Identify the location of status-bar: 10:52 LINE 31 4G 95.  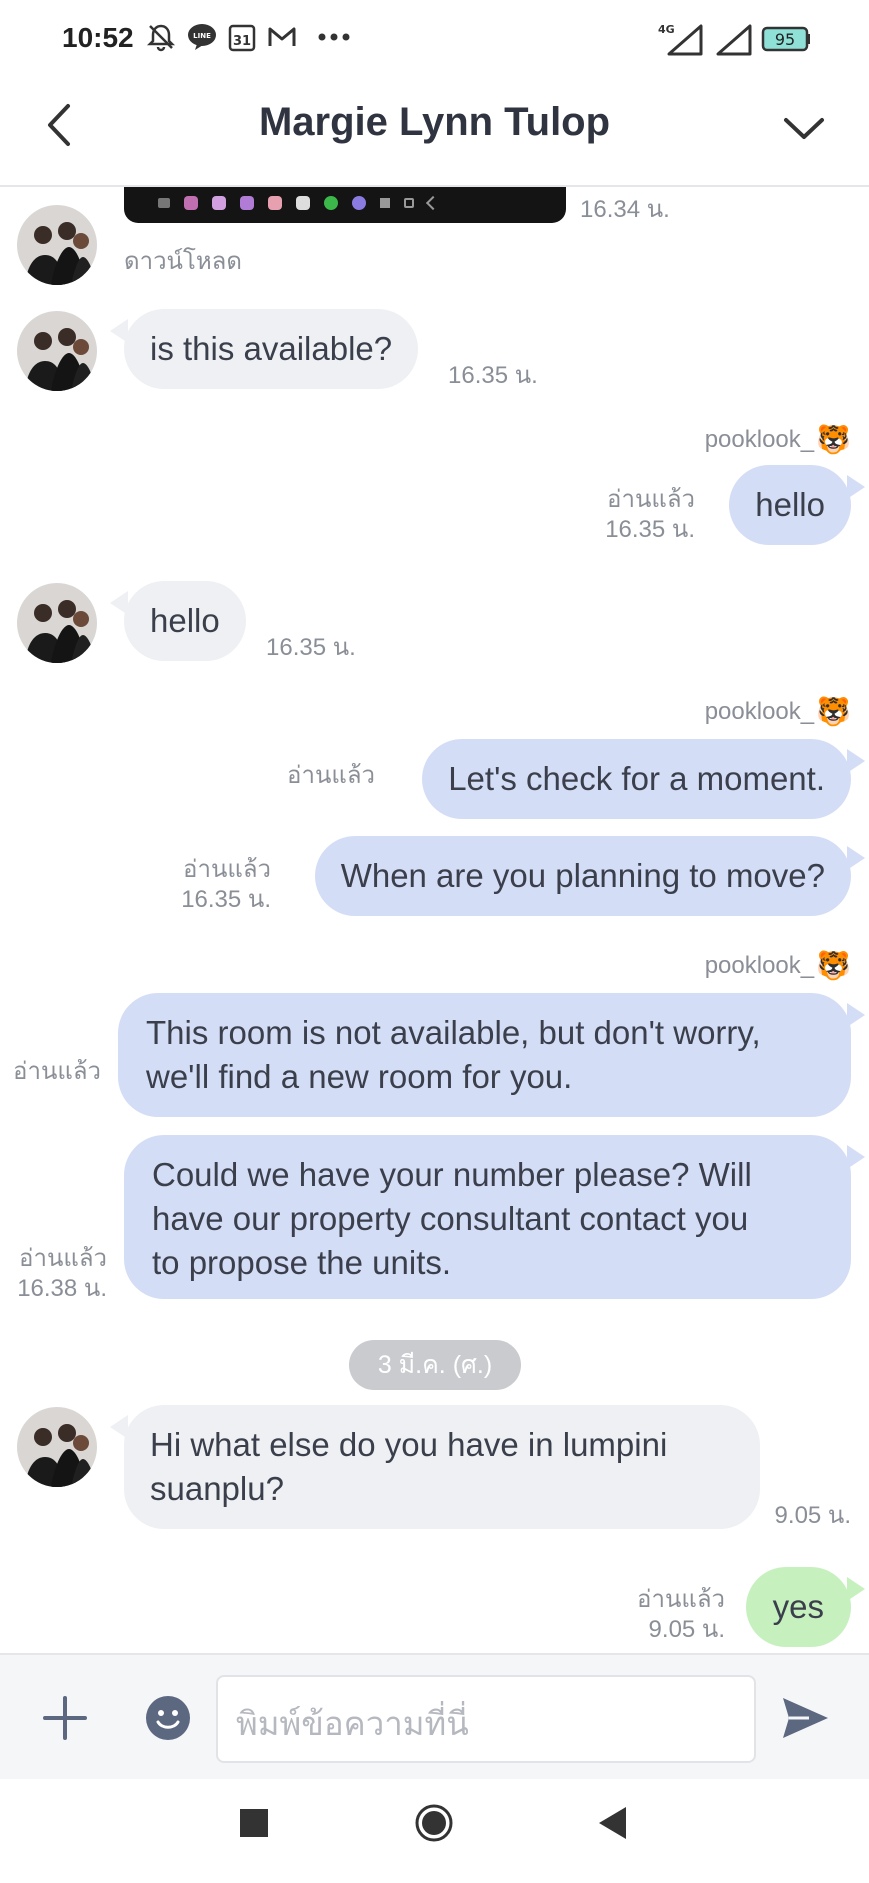
(434, 39).